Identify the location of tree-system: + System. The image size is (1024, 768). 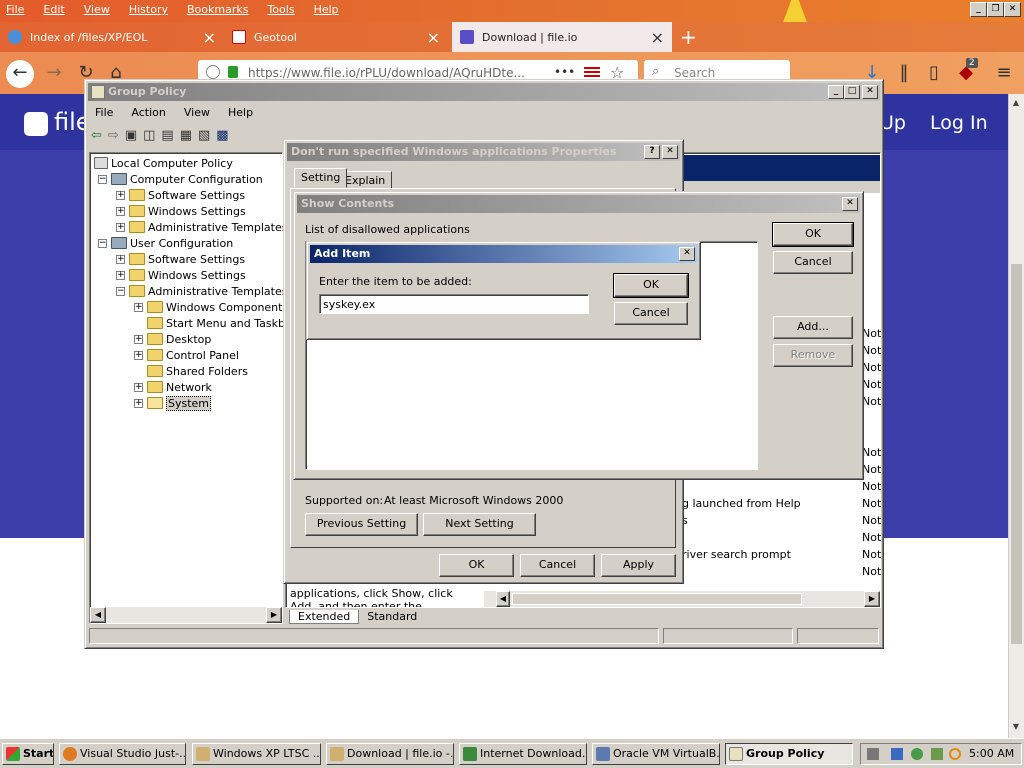
(173, 403).